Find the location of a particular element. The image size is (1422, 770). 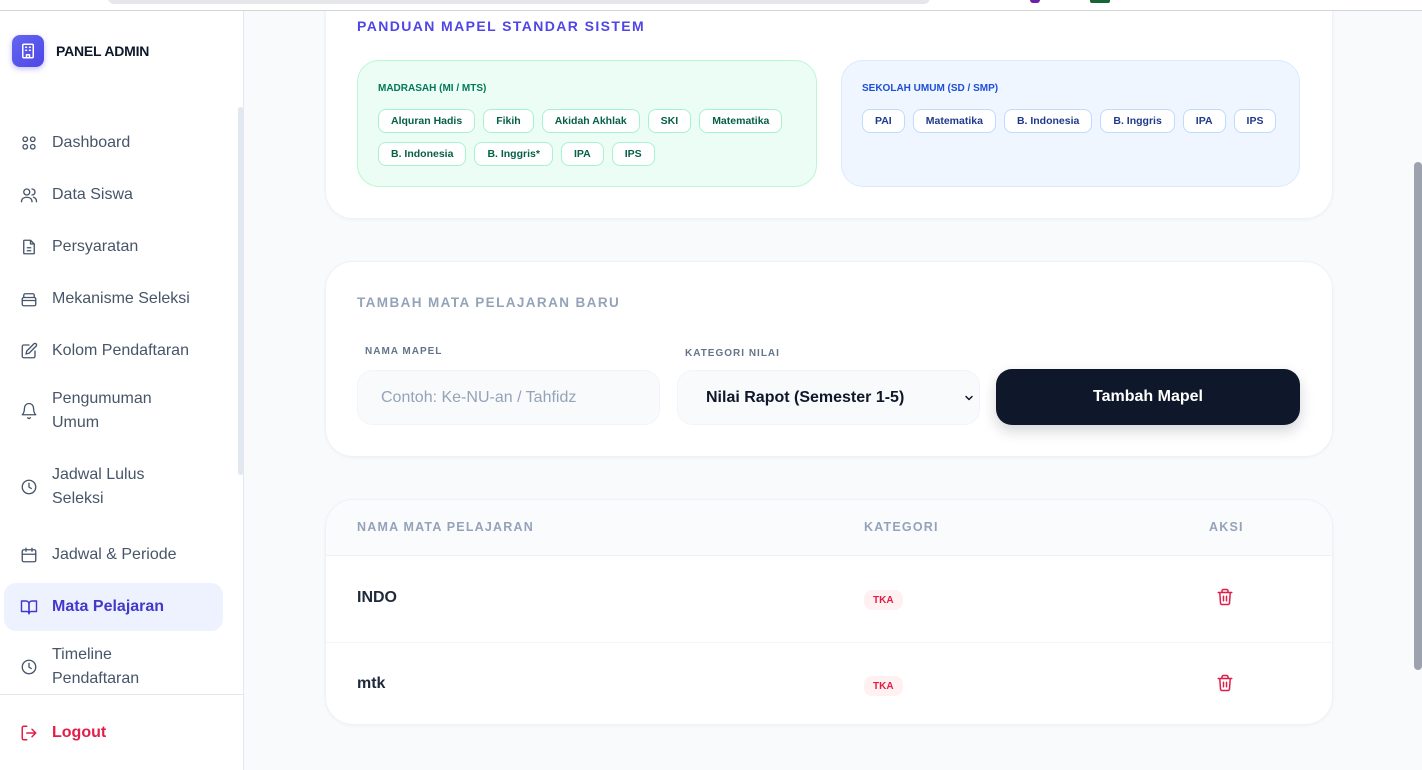

chevron-down-icon is located at coordinates (969, 398).